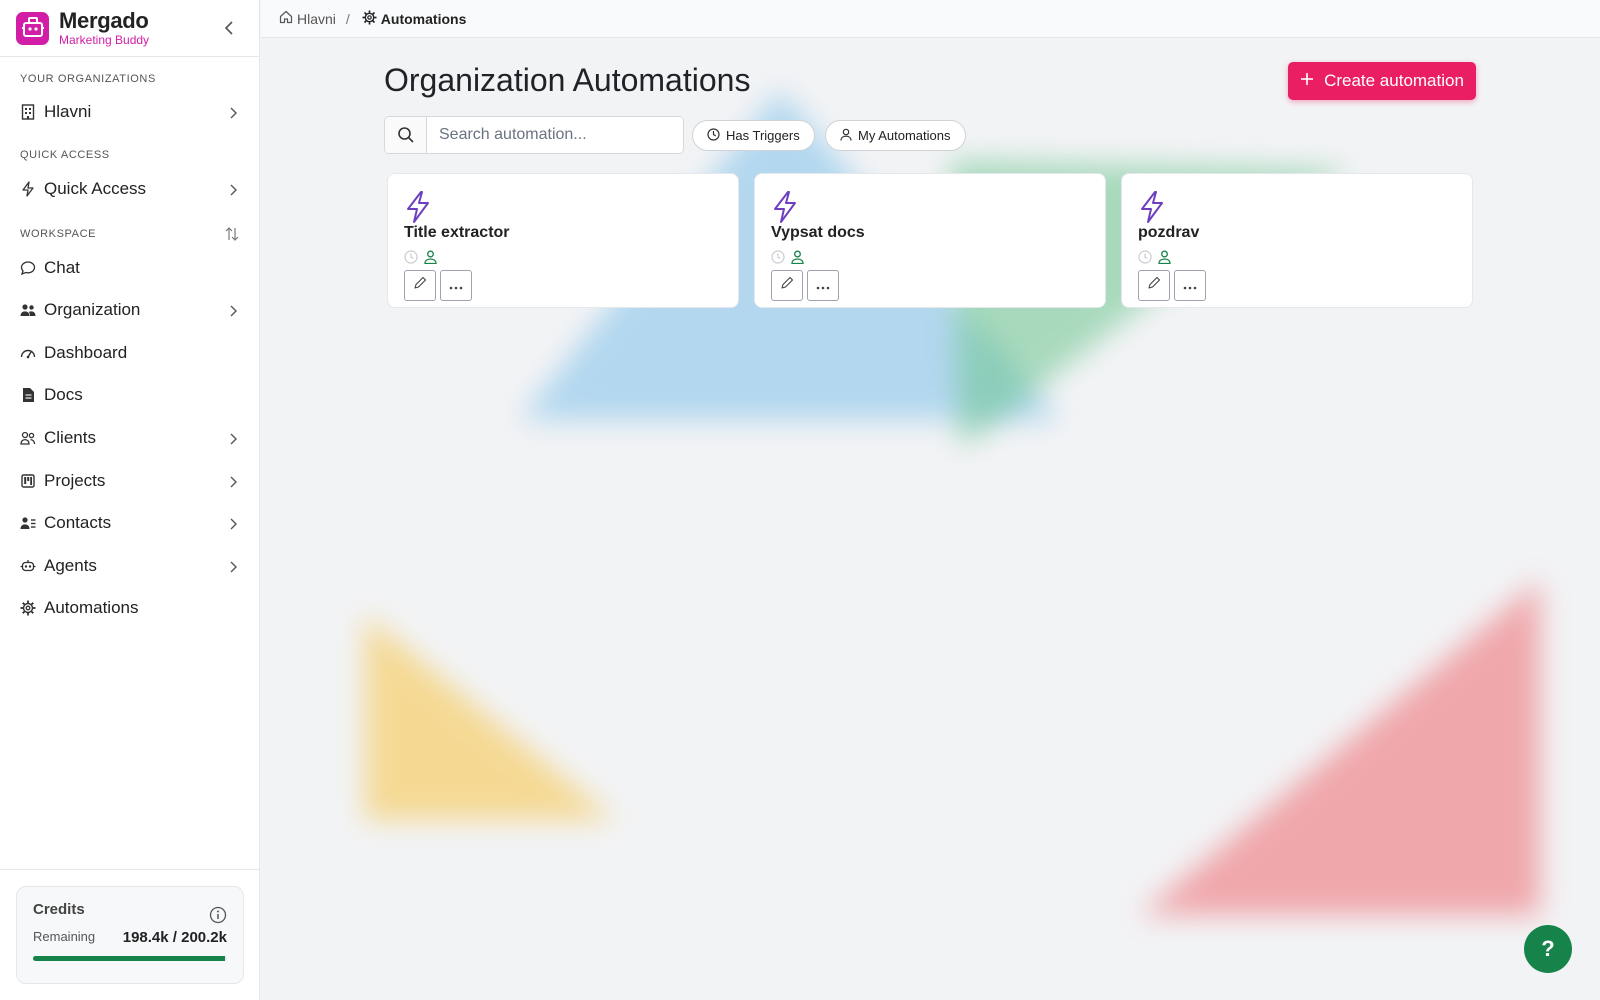 The image size is (1600, 1000). I want to click on breadcrumb-home: Hlavni, so click(307, 18).